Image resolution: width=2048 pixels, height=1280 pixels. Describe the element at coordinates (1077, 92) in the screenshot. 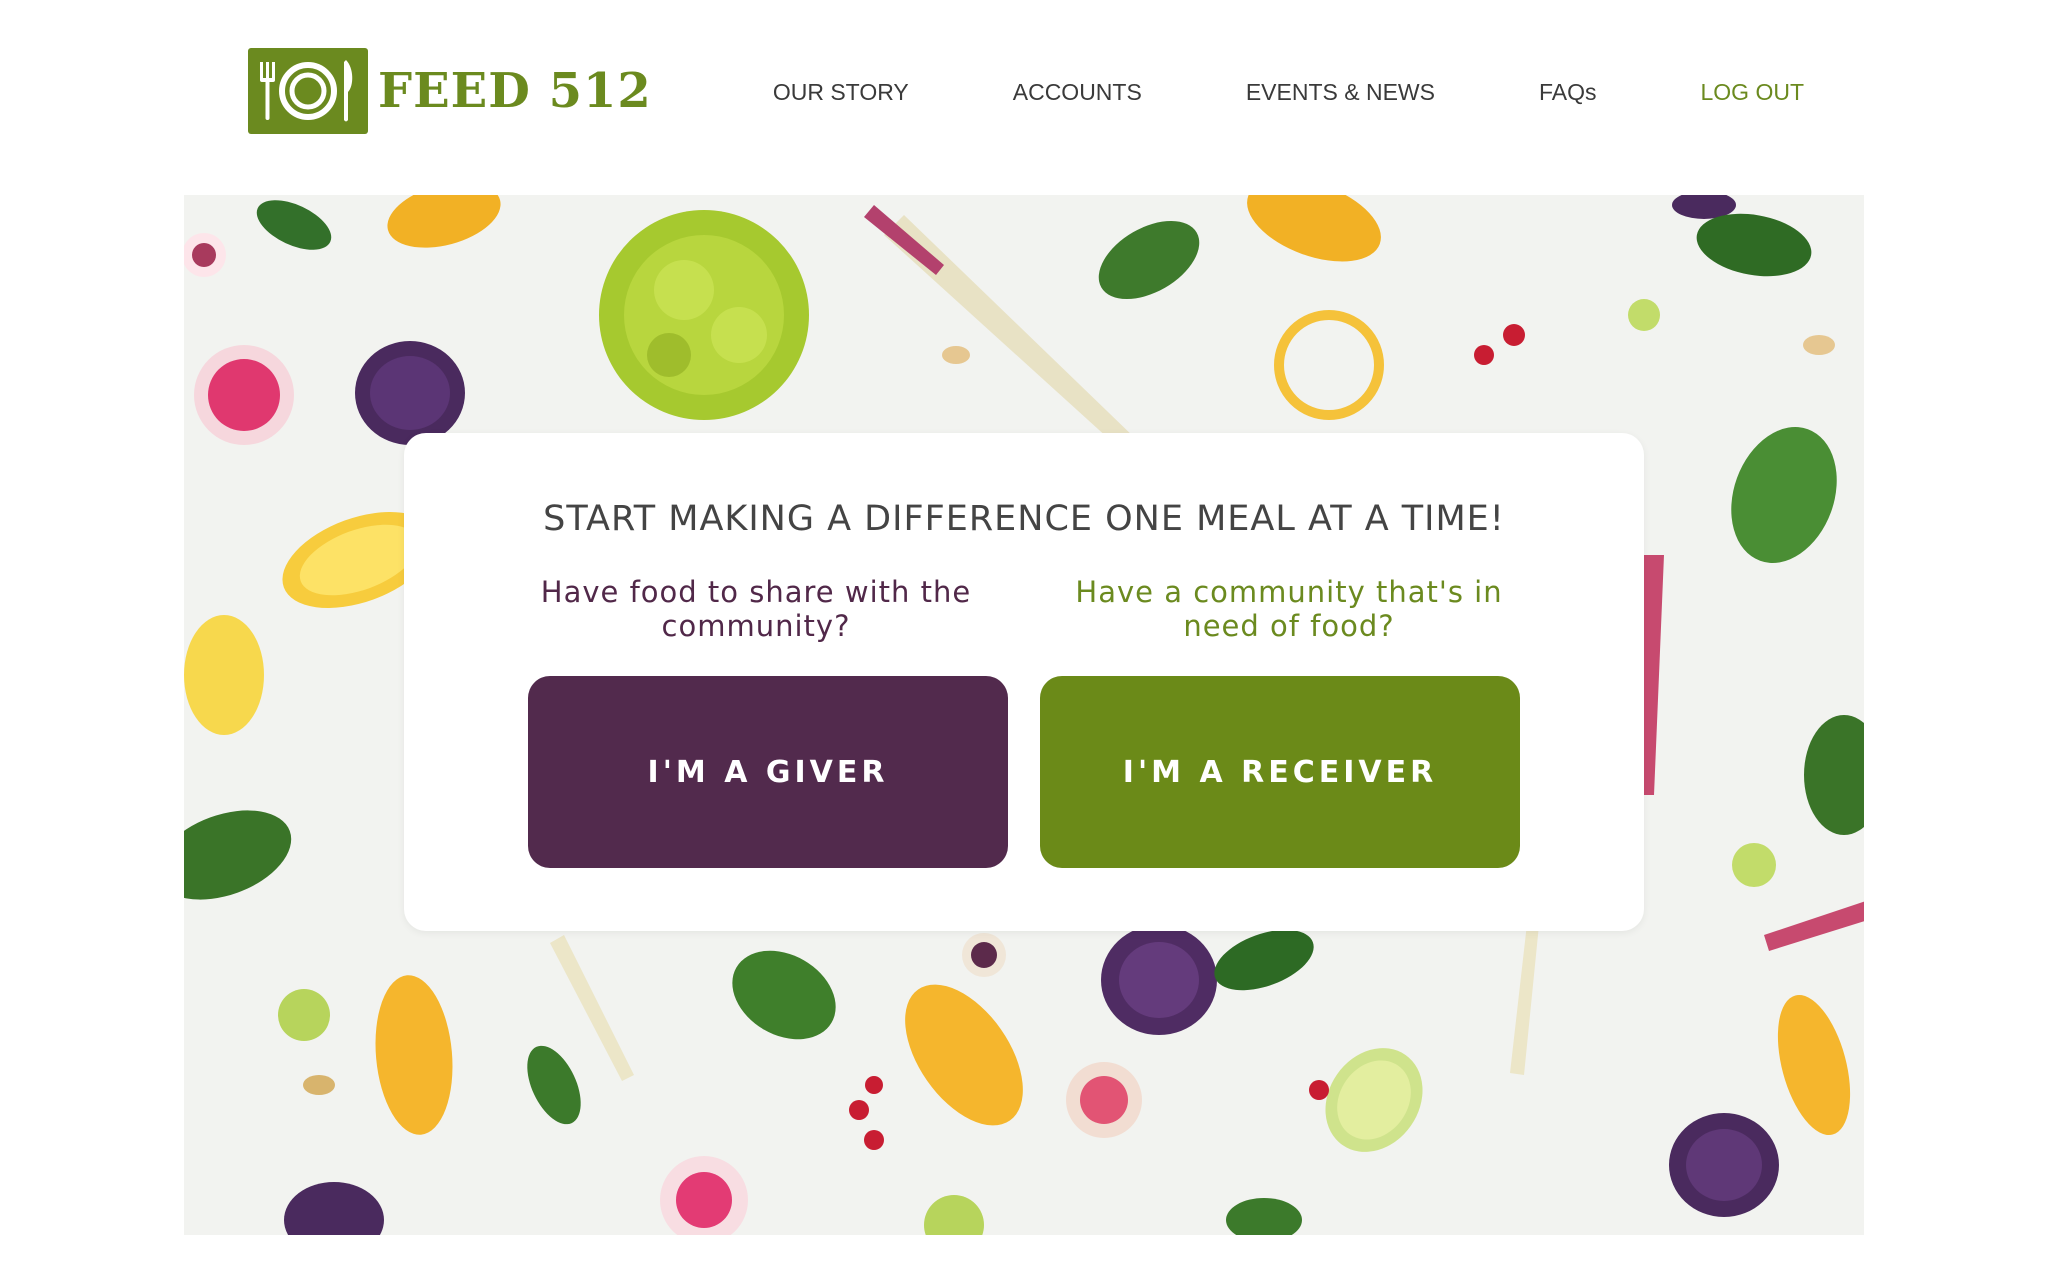

I see `nav-accounts: ACCOUNTS` at that location.